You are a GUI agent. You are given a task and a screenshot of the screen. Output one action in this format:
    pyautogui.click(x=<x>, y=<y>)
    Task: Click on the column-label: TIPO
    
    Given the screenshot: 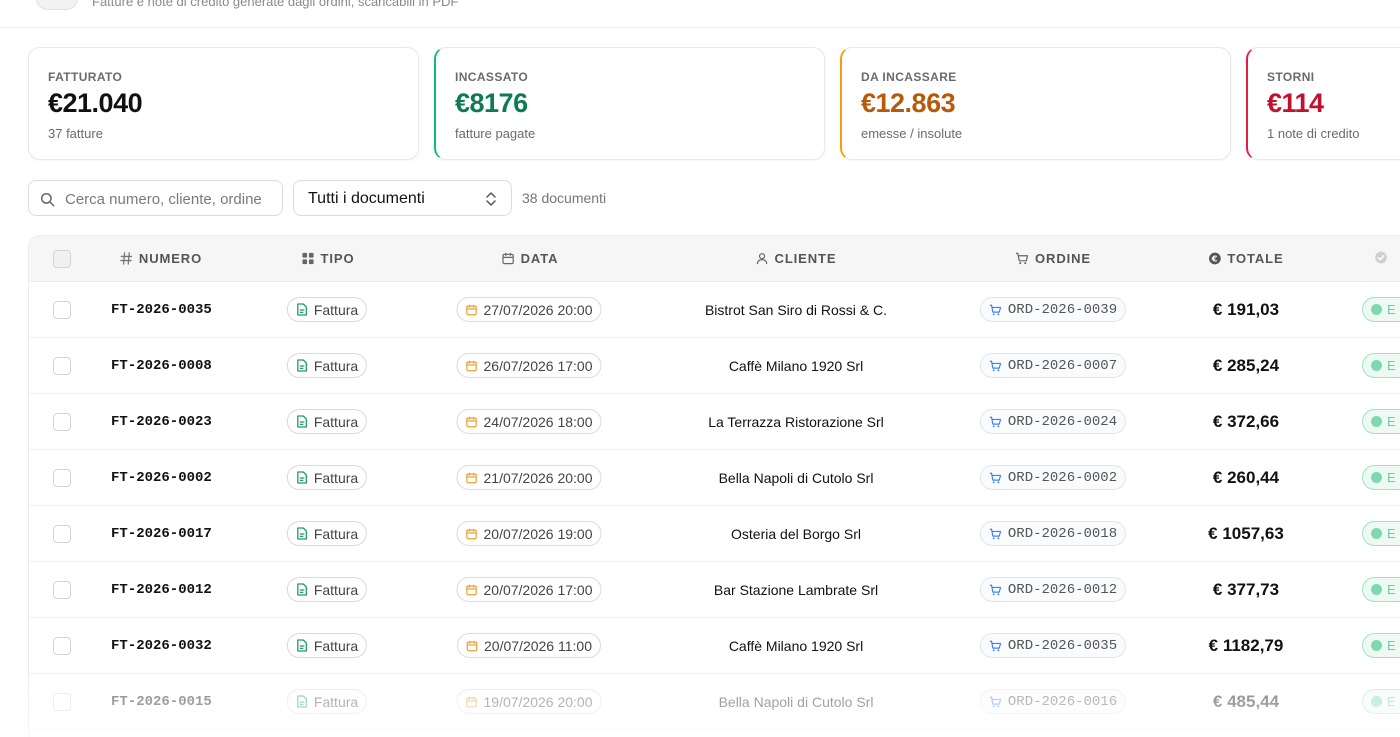 What is the action you would take?
    pyautogui.click(x=337, y=258)
    